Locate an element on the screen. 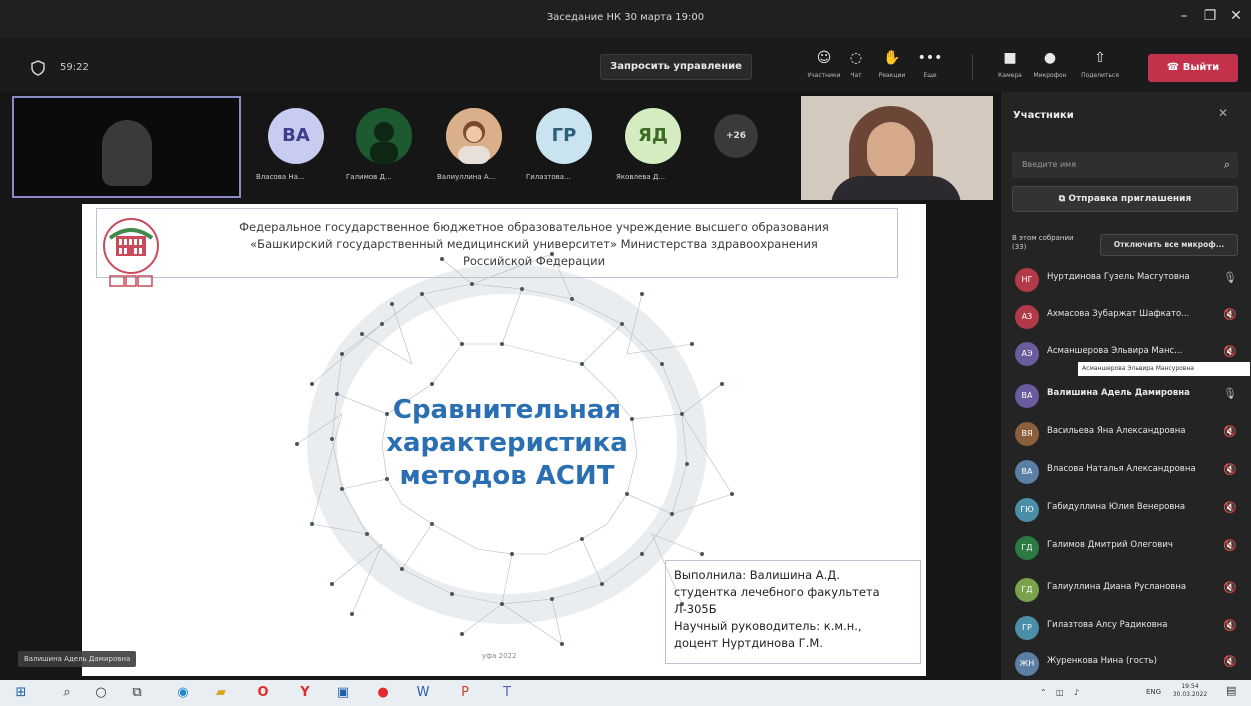 This screenshot has width=1251, height=706. shield-icon is located at coordinates (38, 68).